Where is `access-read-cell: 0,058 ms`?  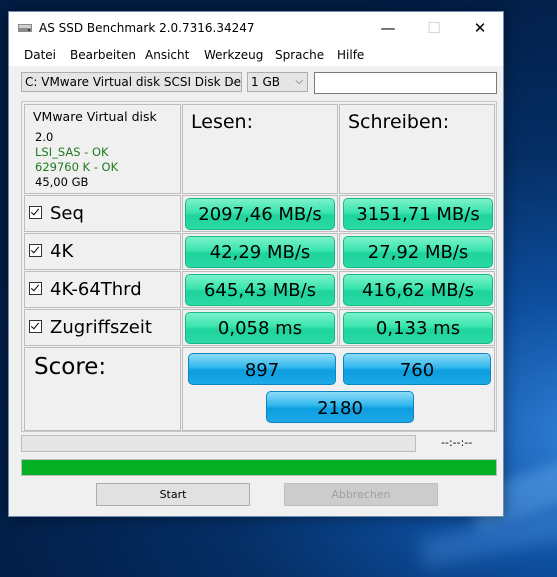
access-read-cell: 0,058 ms is located at coordinates (260, 327).